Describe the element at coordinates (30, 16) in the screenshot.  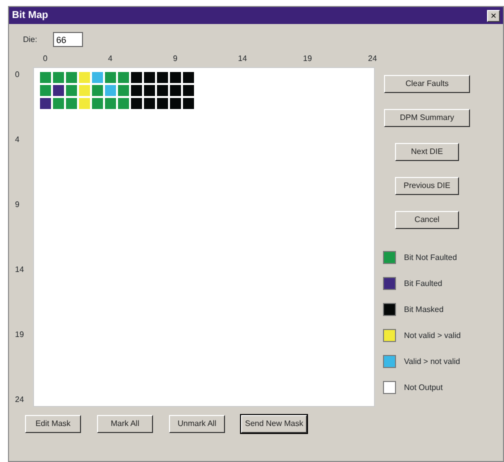
I see `window-title: Bit Map` at that location.